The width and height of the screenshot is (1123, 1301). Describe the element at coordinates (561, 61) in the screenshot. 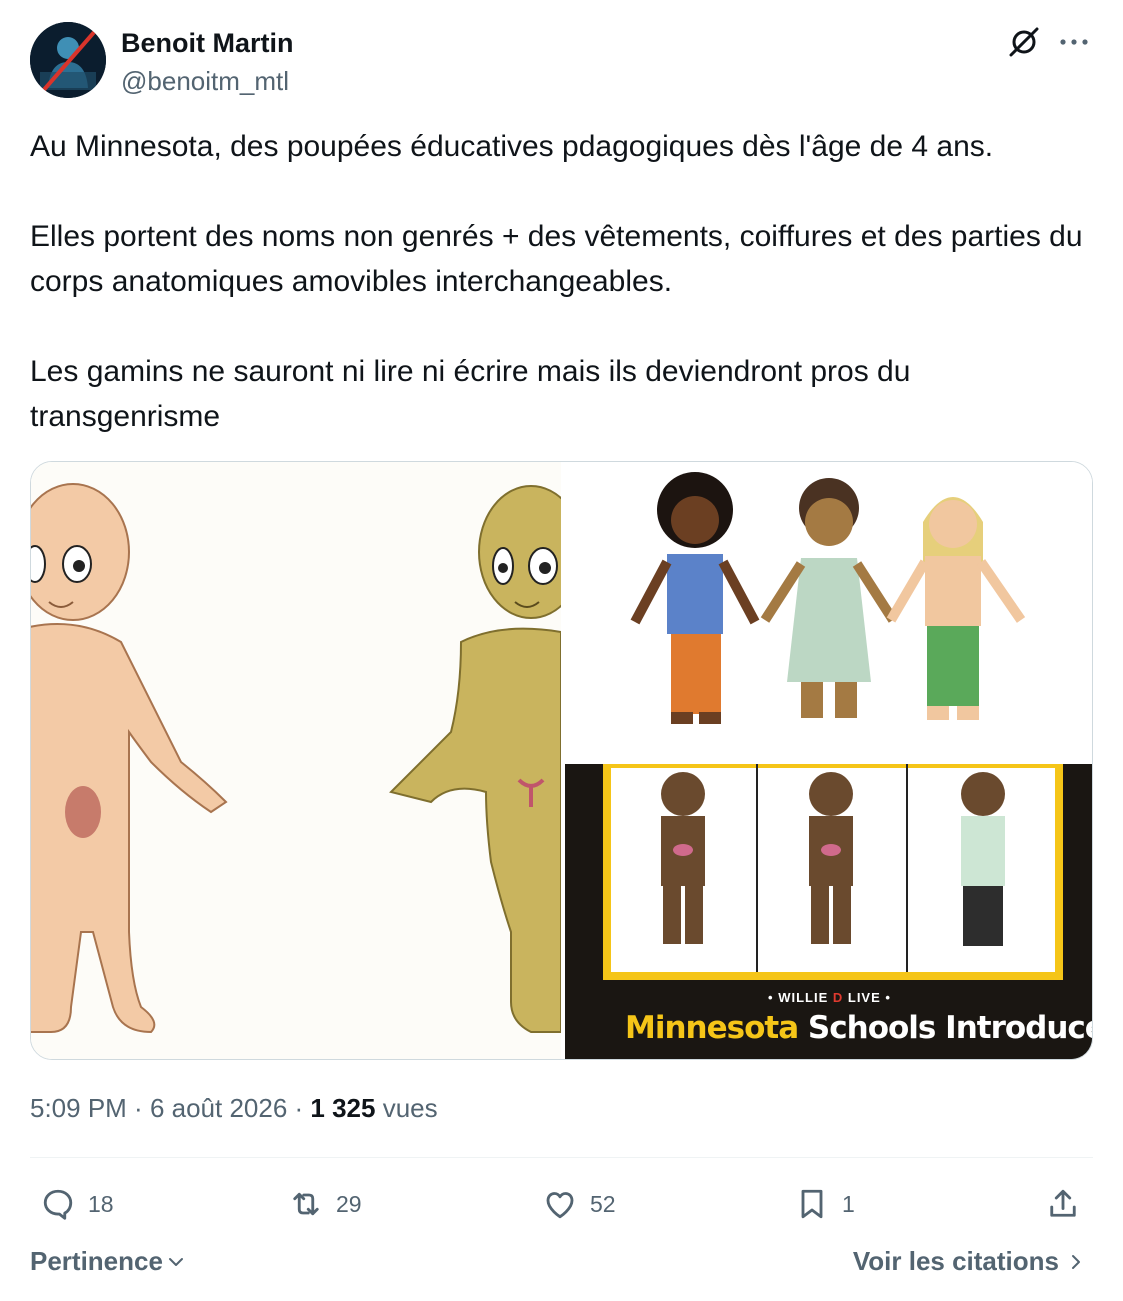

I see `tweet-header: Benoit Martin @benoitm_mtl` at that location.